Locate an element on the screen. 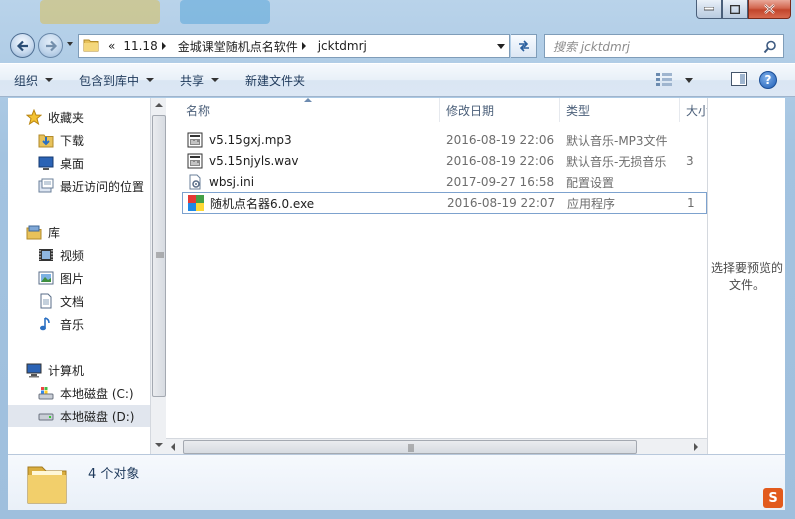 The height and width of the screenshot is (519, 795). download-folder-icon is located at coordinates (46, 140).